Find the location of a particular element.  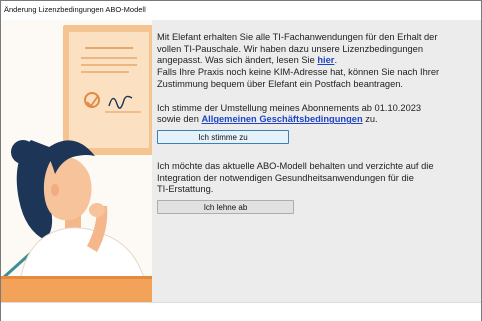

decline-button: Ich lehne ab is located at coordinates (225, 207).